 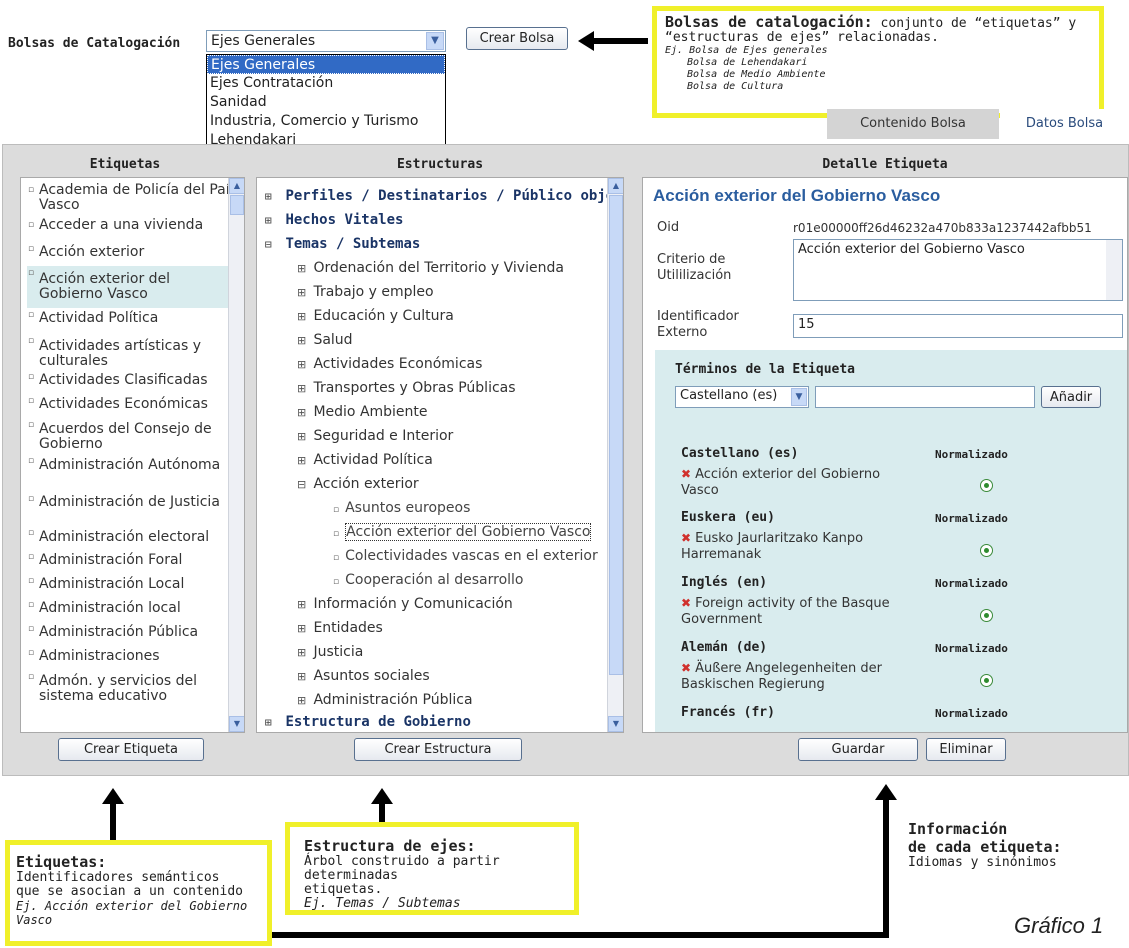 What do you see at coordinates (326, 83) in the screenshot?
I see `dropdown-option: Ejes Contratación` at bounding box center [326, 83].